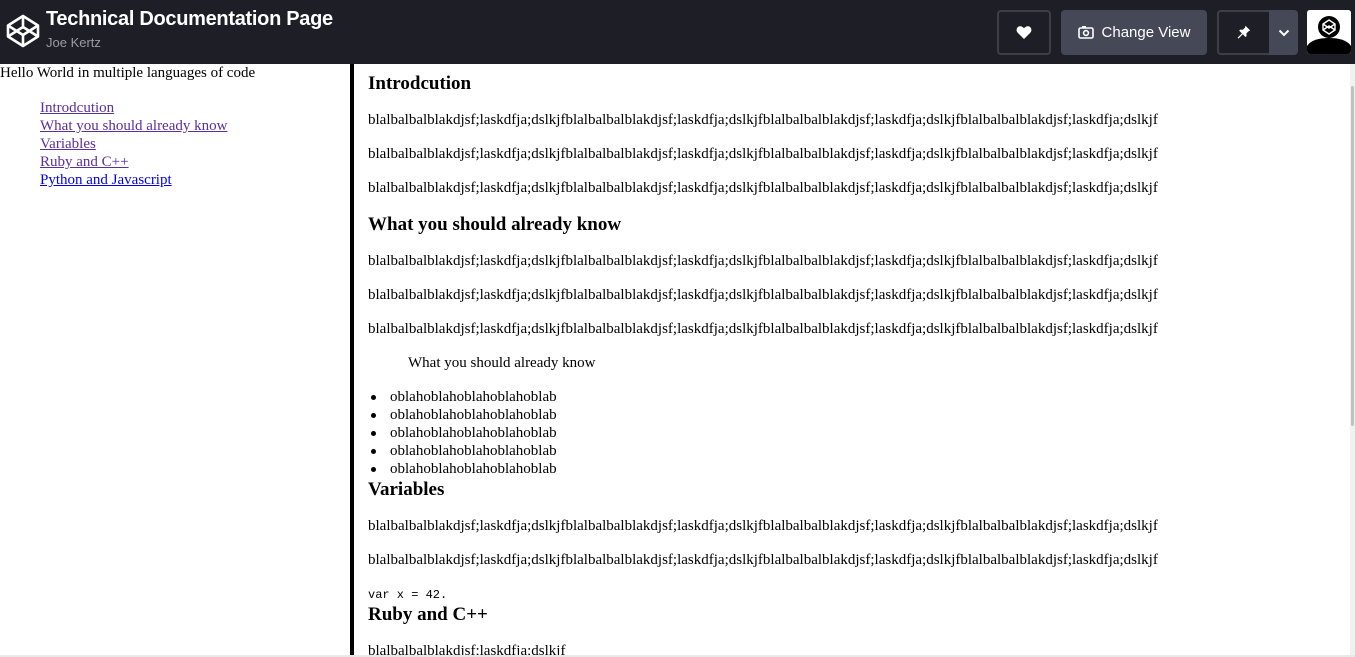  What do you see at coordinates (408, 595) in the screenshot?
I see `code-snippet: var x = 42.` at bounding box center [408, 595].